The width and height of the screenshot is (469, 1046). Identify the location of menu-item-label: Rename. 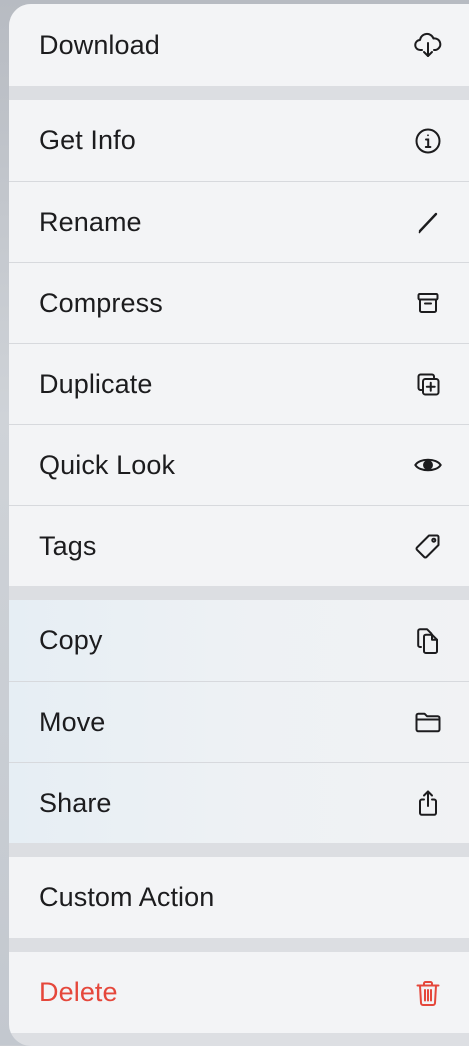
(90, 221).